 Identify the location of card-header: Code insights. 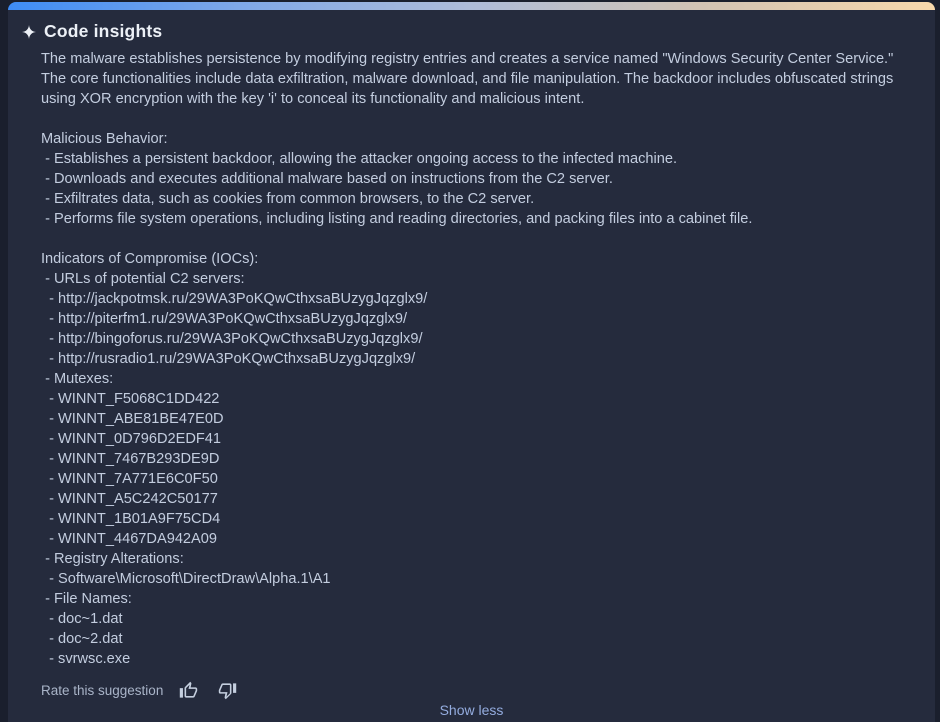
(92, 31).